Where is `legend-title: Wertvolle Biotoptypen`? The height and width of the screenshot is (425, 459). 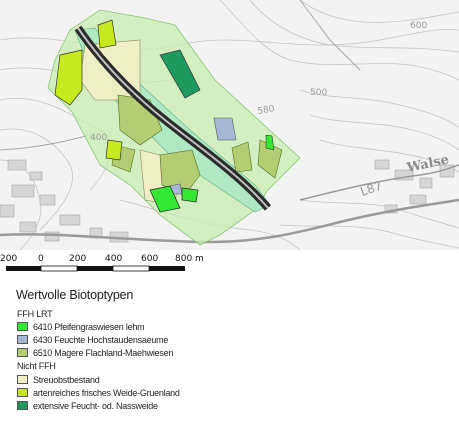
legend-title: Wertvolle Biotoptypen is located at coordinates (75, 295).